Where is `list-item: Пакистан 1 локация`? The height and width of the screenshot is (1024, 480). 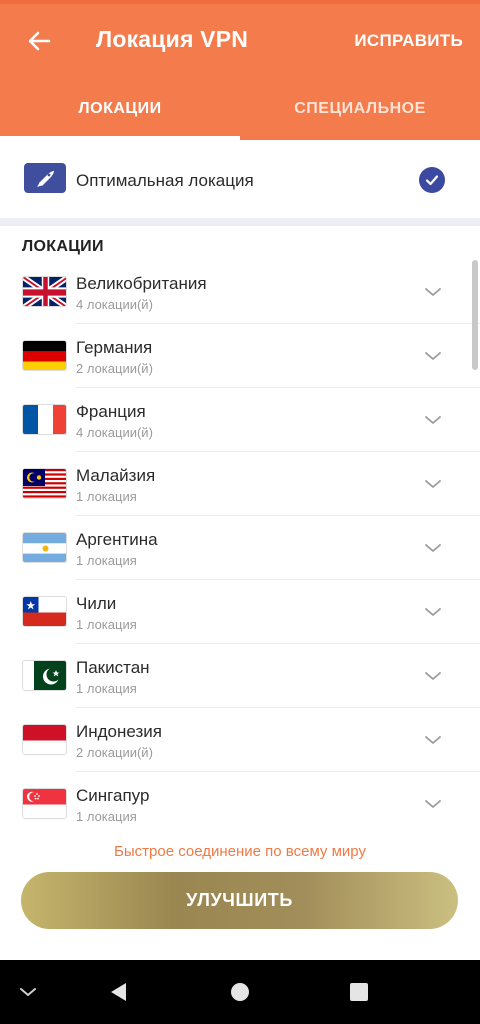
list-item: Пакистан 1 локация is located at coordinates (240, 676).